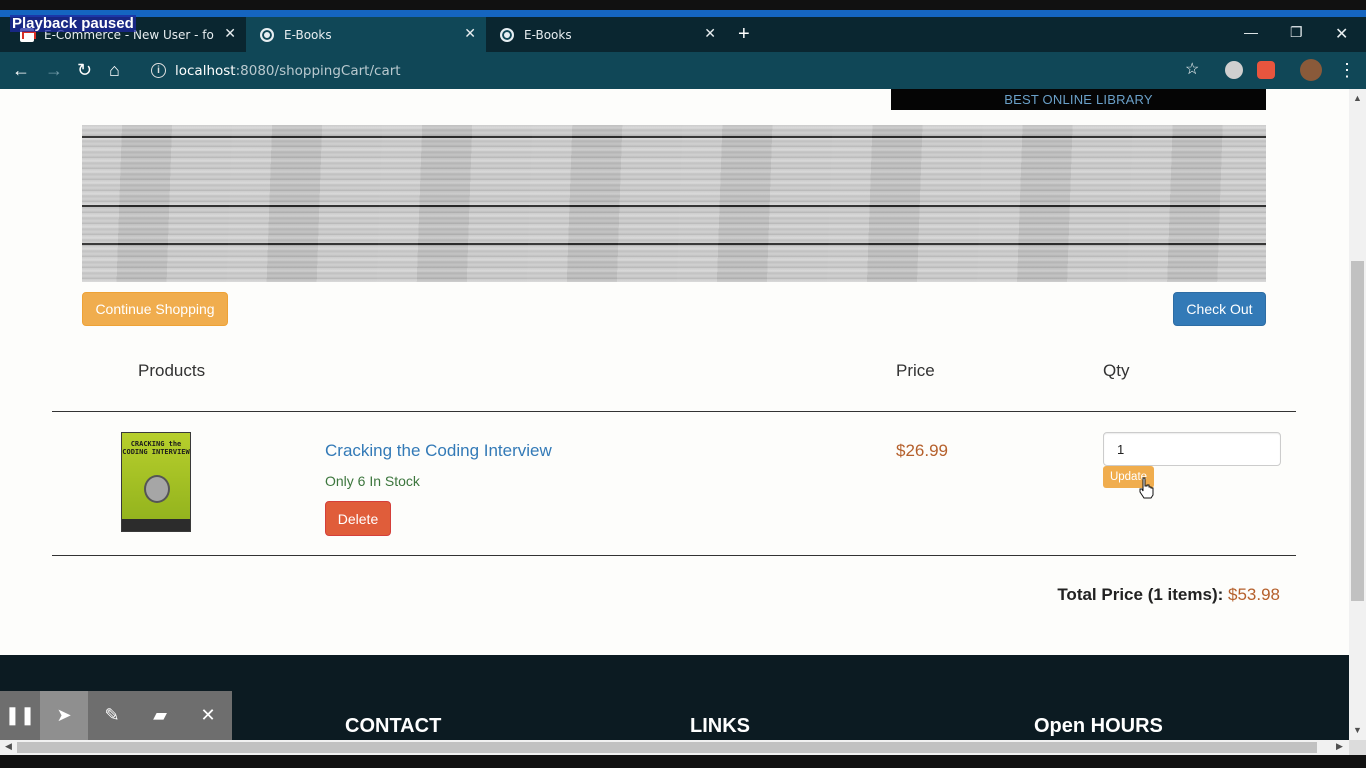 The height and width of the screenshot is (768, 1366). Describe the element at coordinates (1251, 32) in the screenshot. I see `minimize-icon: —` at that location.